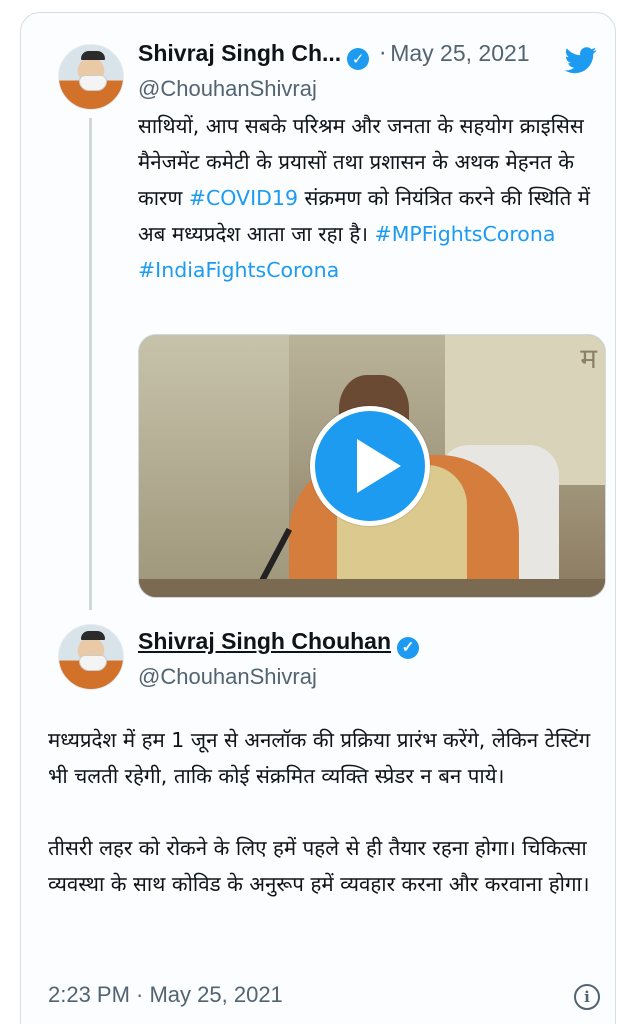 The image size is (618, 1024). Describe the element at coordinates (465, 234) in the screenshot. I see `hashtag-link: #MPFightsCorona` at that location.